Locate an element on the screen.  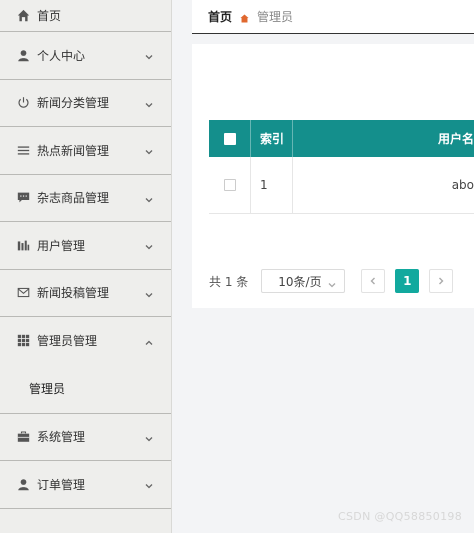
grid-icon is located at coordinates (23, 341).